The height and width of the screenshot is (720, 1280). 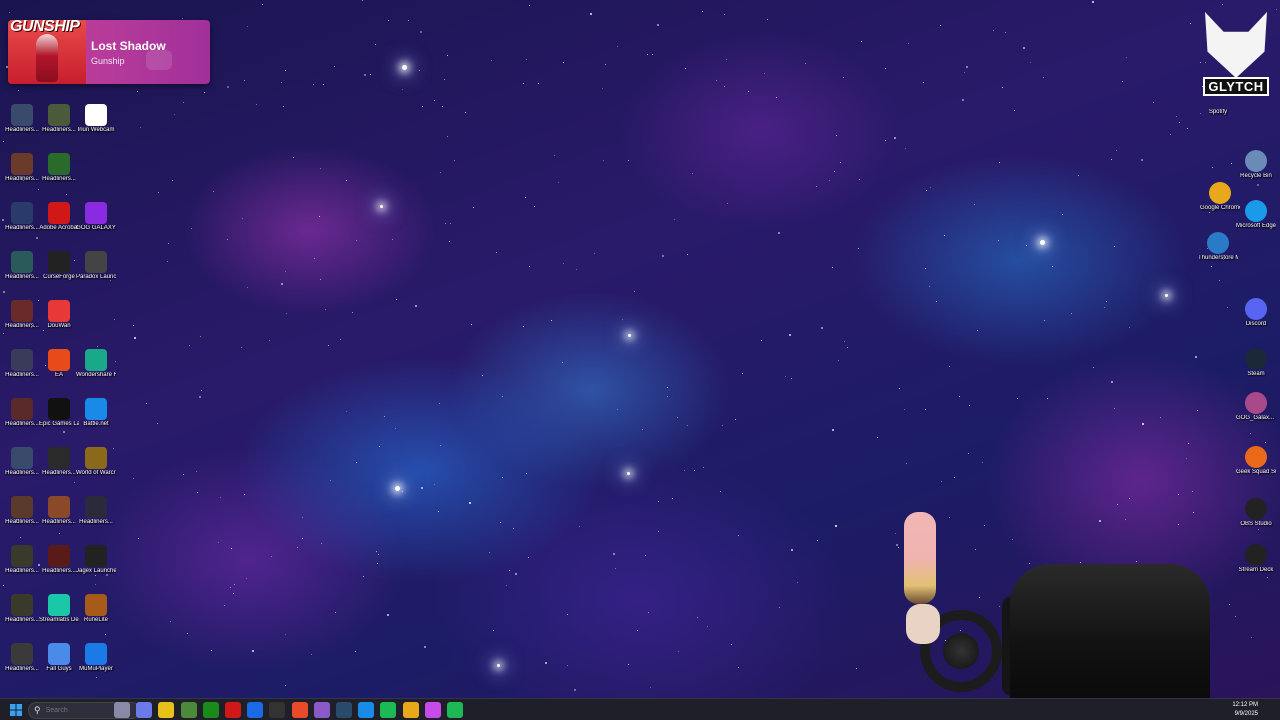 I want to click on desktop-icon-world-of-warcraft: World of Warcraft, so click(x=96, y=462).